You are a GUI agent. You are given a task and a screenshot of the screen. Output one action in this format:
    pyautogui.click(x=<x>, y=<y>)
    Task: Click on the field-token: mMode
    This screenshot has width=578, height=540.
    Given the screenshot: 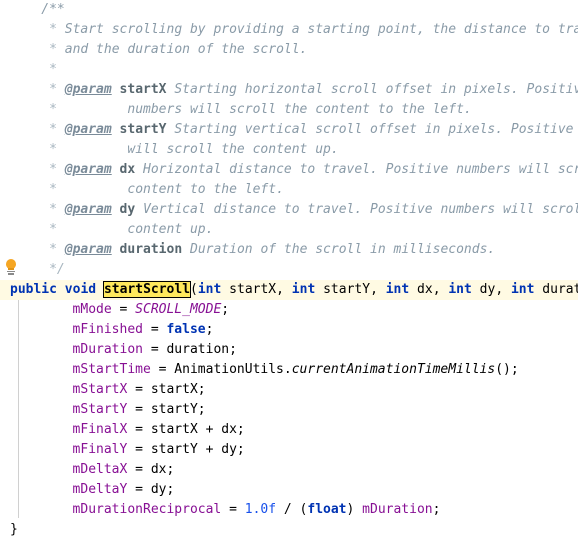 What is the action you would take?
    pyautogui.click(x=92, y=309)
    